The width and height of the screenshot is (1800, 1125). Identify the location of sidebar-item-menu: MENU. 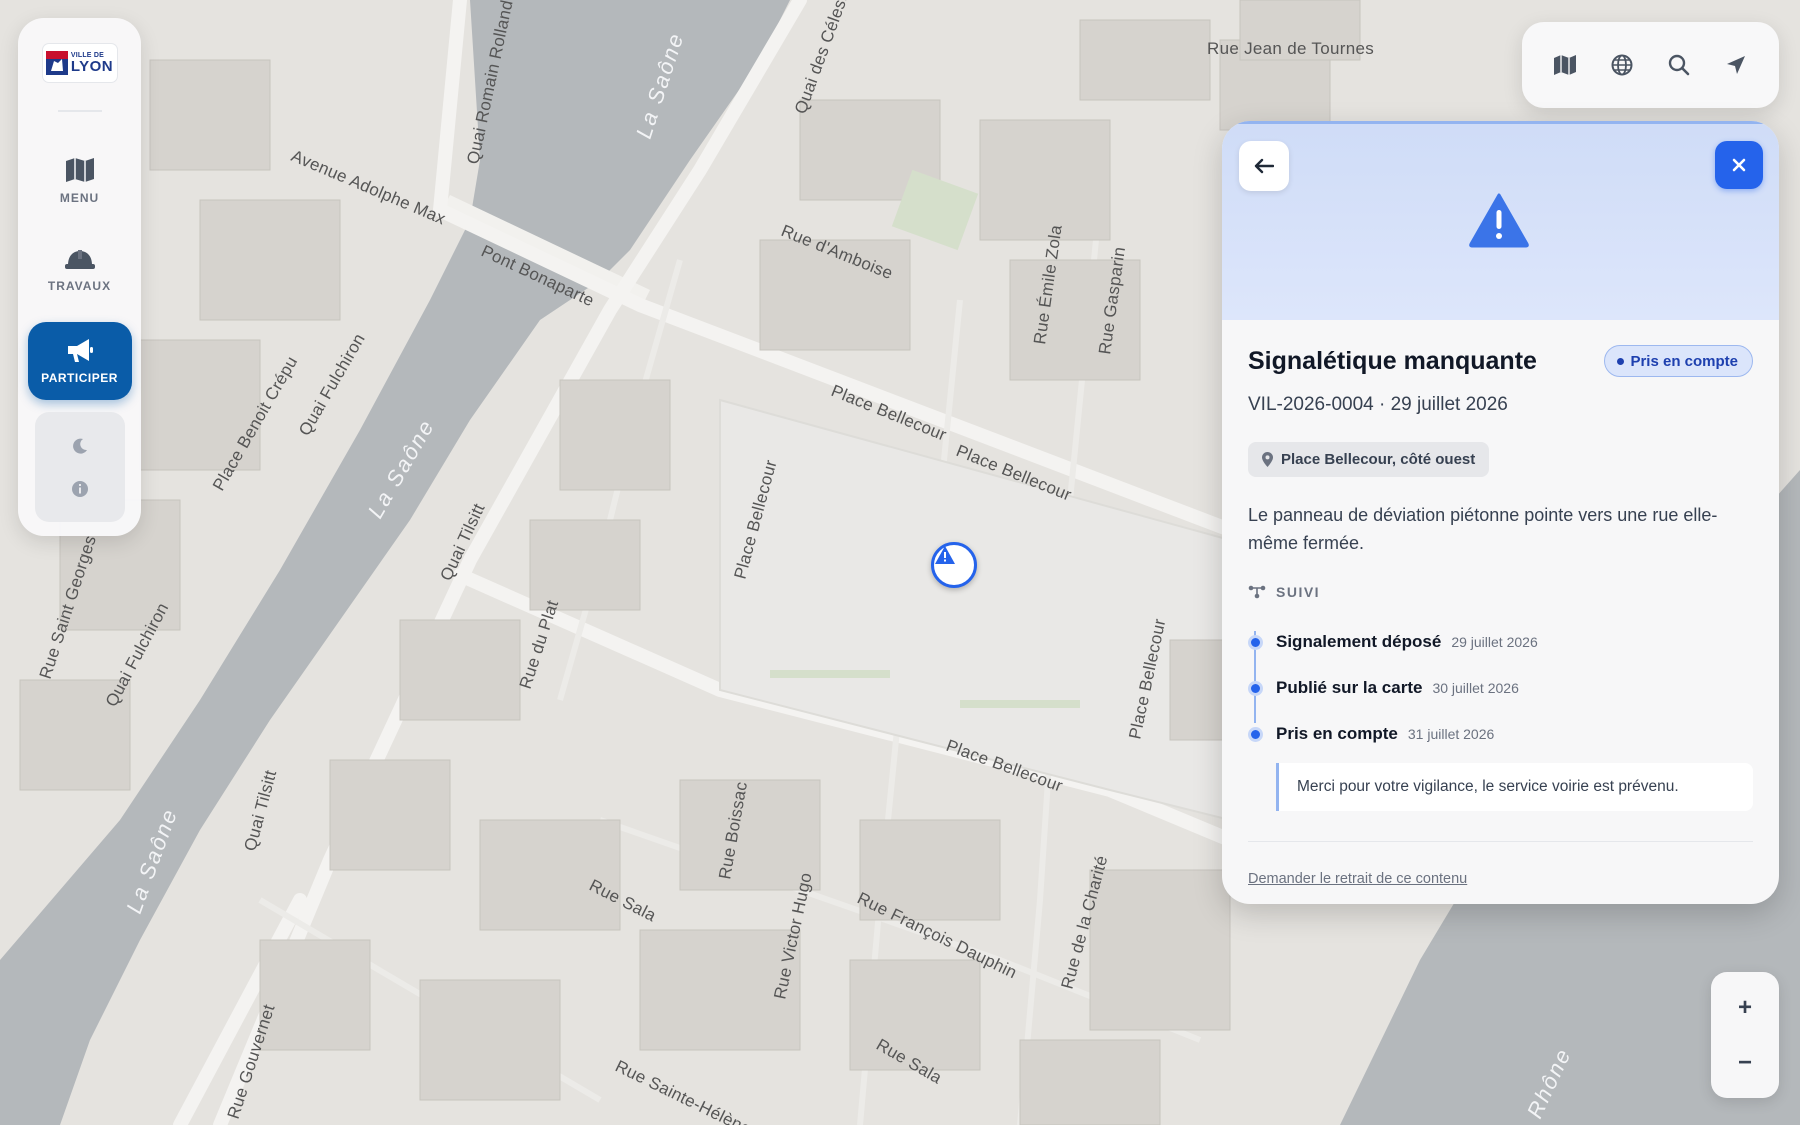
(80, 181).